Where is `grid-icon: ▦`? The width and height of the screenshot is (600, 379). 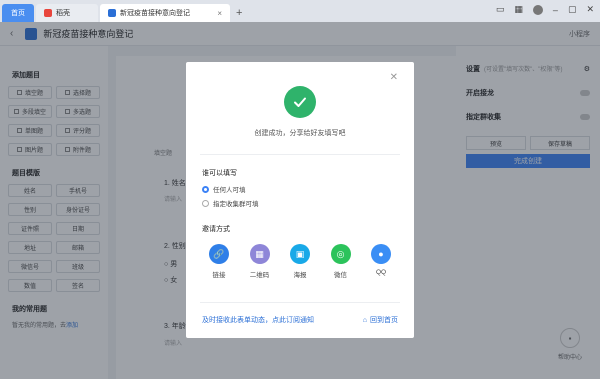 grid-icon: ▦ is located at coordinates (518, 9).